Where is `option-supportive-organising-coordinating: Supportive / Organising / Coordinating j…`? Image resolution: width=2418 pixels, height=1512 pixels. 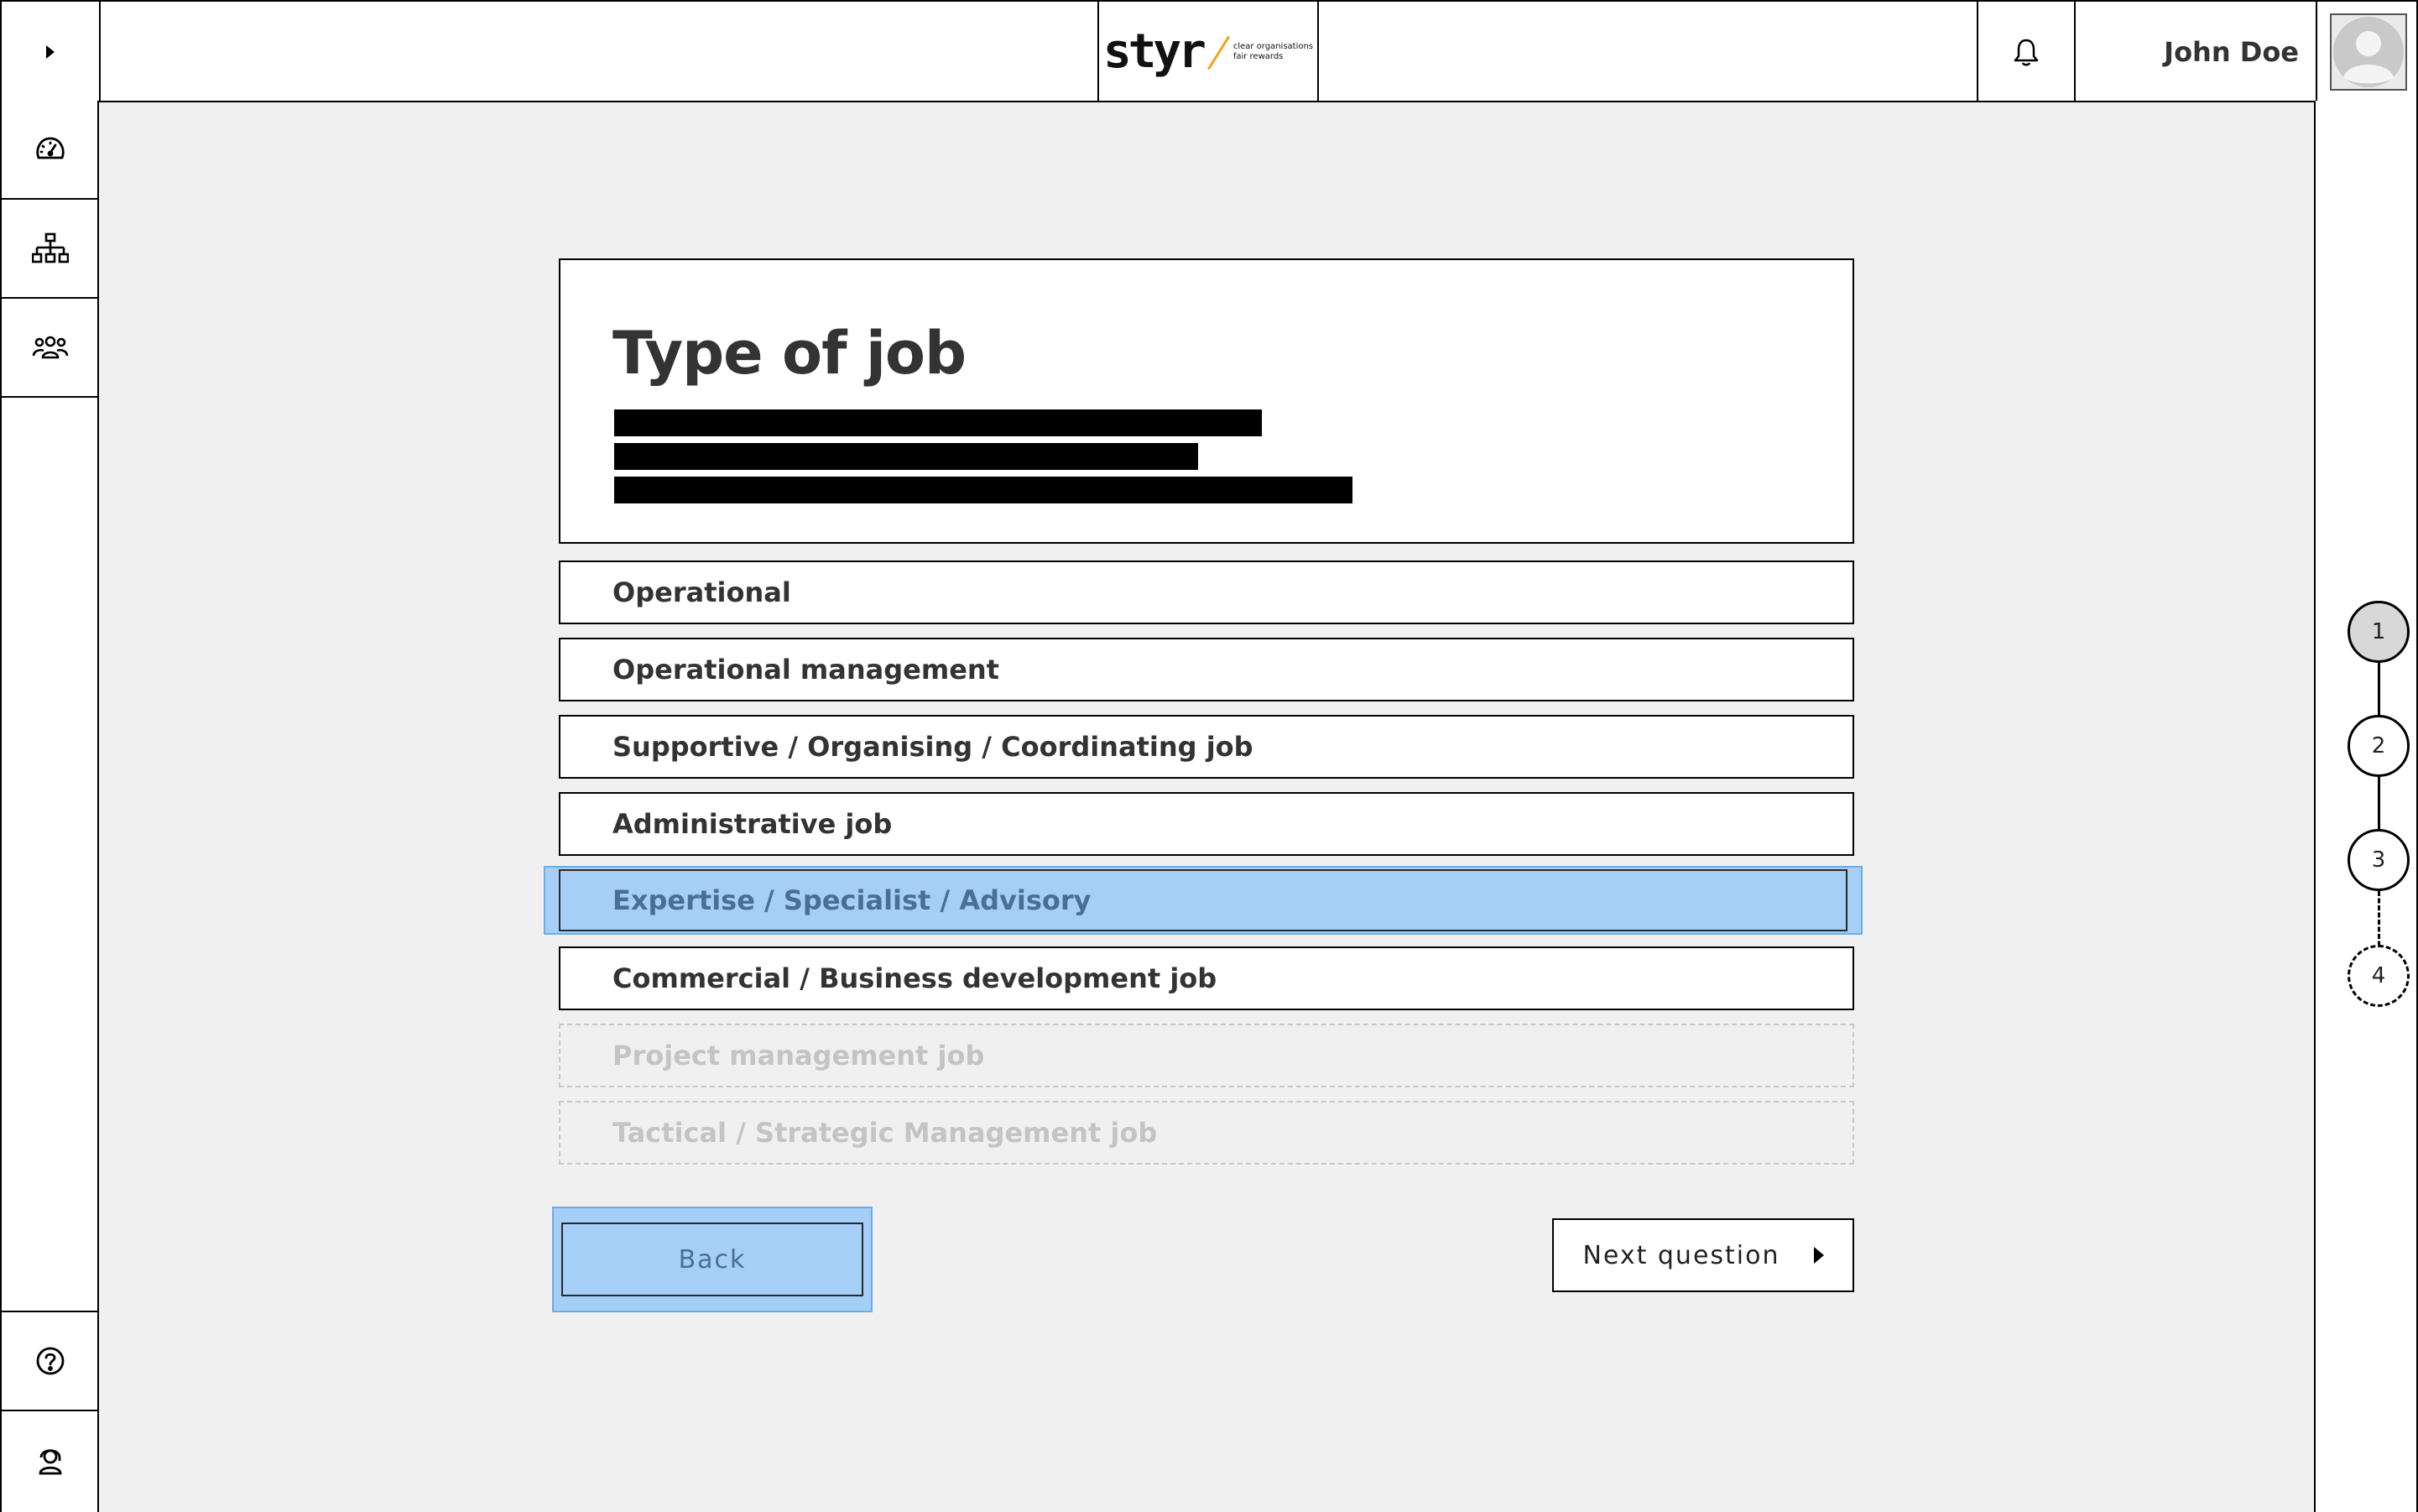
option-supportive-organising-coordinating: Supportive / Organising / Coordinating j… is located at coordinates (1207, 747).